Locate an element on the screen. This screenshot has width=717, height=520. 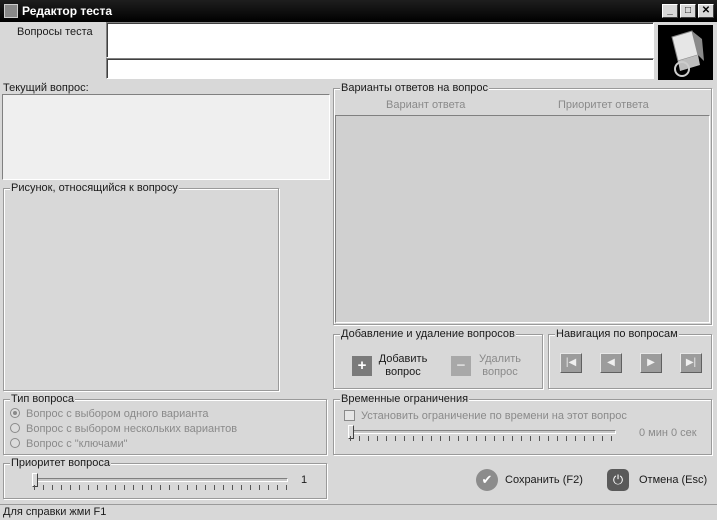
computer-logo-icon is located at coordinates (685, 52).